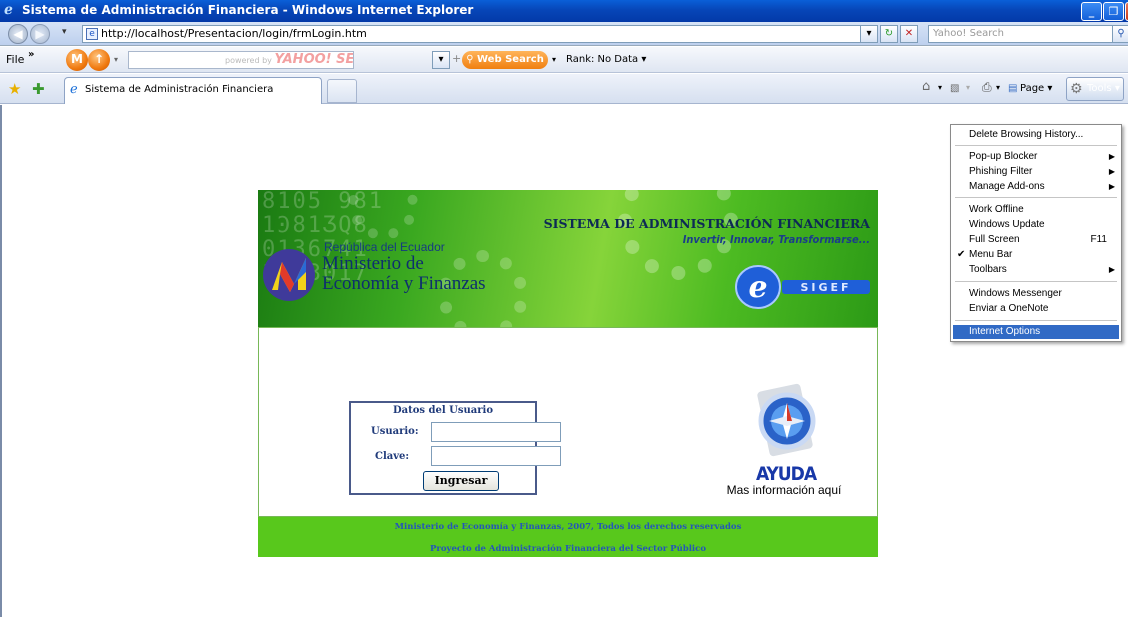 The height and width of the screenshot is (617, 1128). What do you see at coordinates (116, 59) in the screenshot?
I see `dropdown-icon: ▾` at bounding box center [116, 59].